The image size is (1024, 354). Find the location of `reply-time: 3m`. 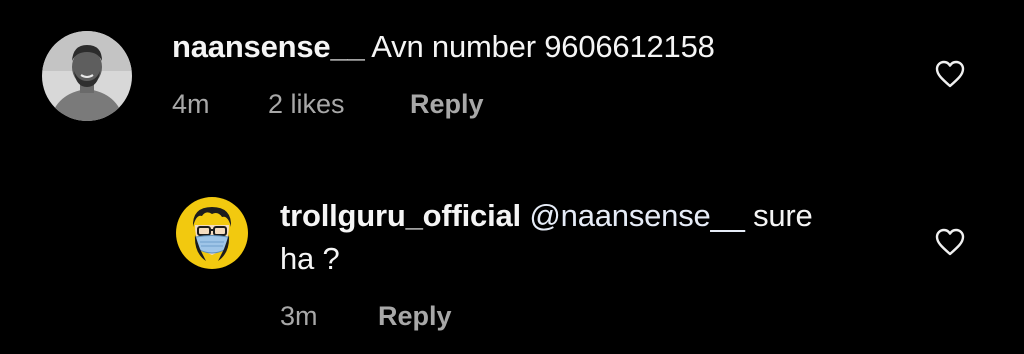

reply-time: 3m is located at coordinates (299, 316).